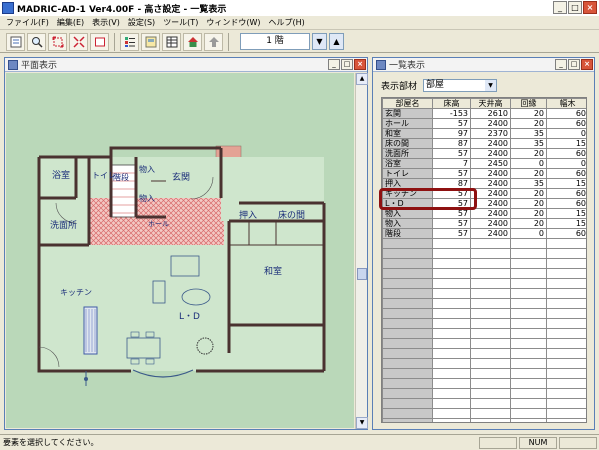  I want to click on table-row: 和室 97 2370 35 0, so click(484, 133).